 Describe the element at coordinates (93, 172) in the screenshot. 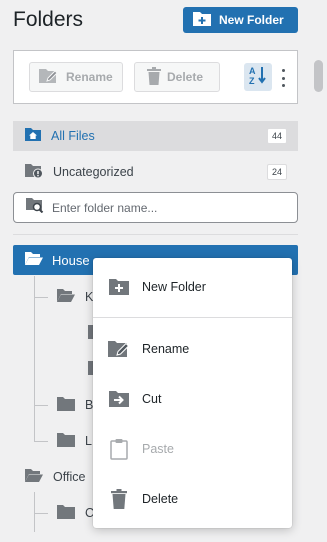

I see `uncategorized-label: Uncategorized` at that location.